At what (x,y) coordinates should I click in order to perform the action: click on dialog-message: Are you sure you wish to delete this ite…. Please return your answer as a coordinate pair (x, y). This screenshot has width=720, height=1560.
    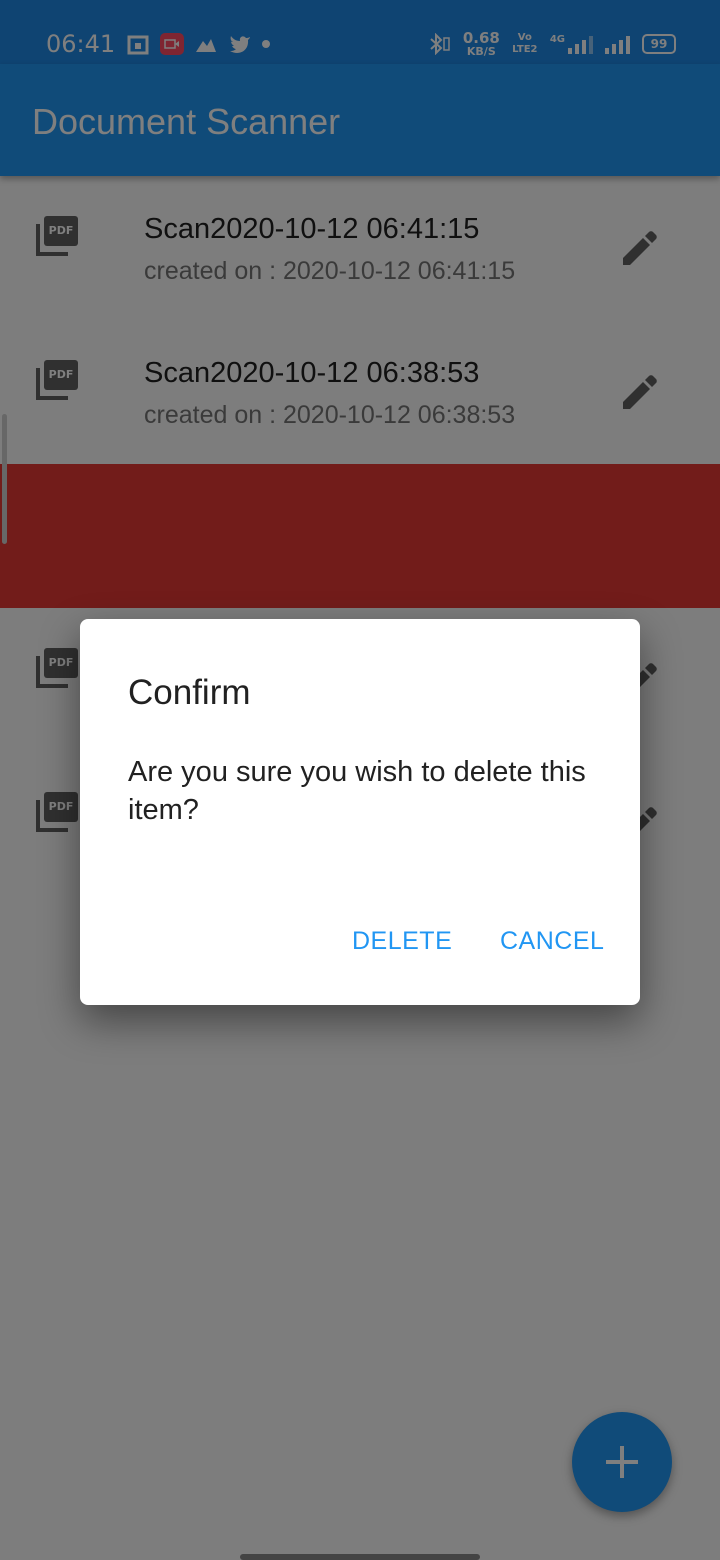
    Looking at the image, I should click on (357, 791).